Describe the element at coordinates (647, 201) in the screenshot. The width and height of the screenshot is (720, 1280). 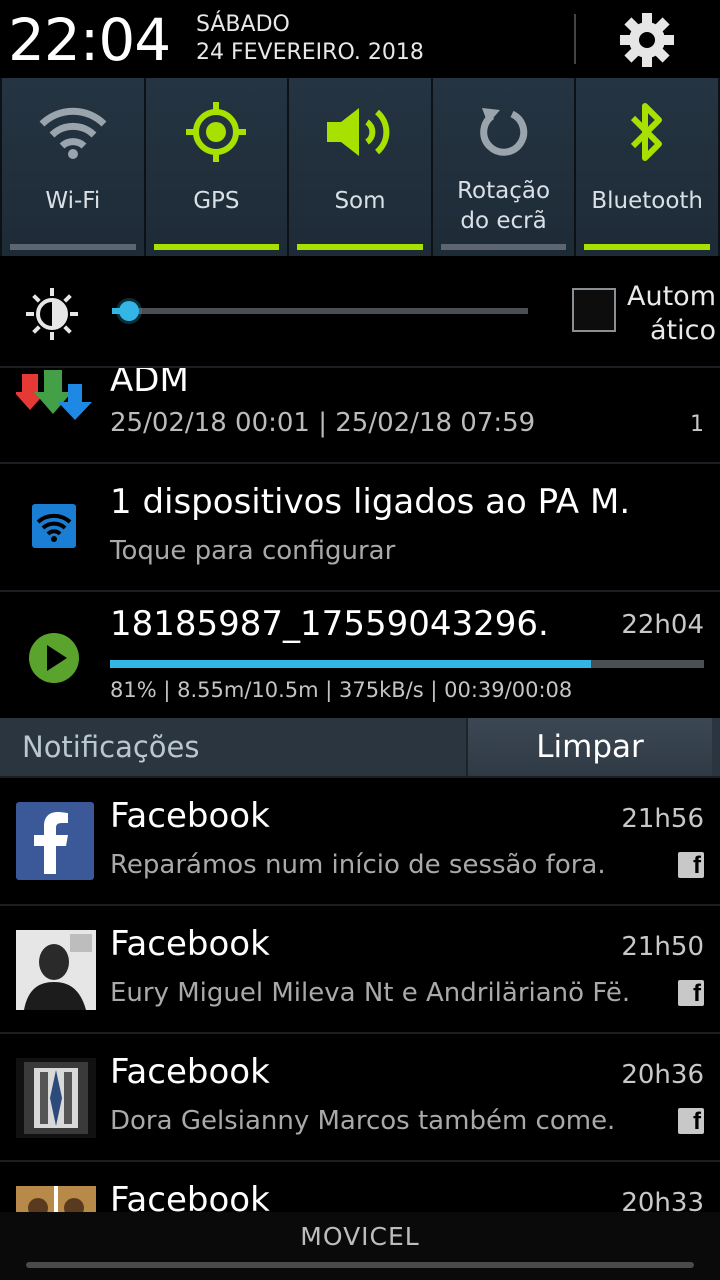
I see `toggle-label: Bluetooth` at that location.